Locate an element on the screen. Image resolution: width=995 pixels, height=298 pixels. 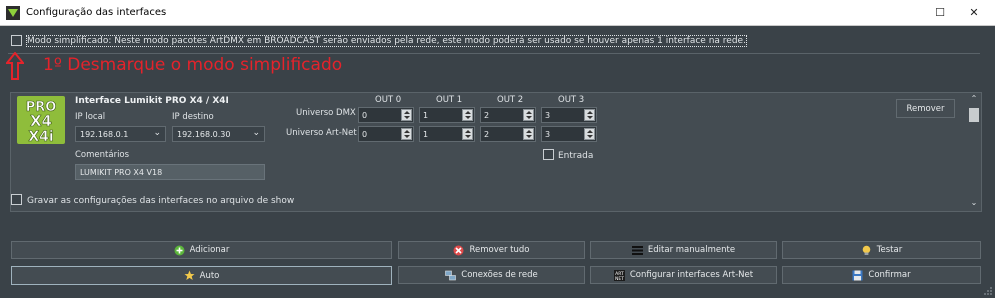
network-connections-button-label: Conexões de rede is located at coordinates (499, 275).